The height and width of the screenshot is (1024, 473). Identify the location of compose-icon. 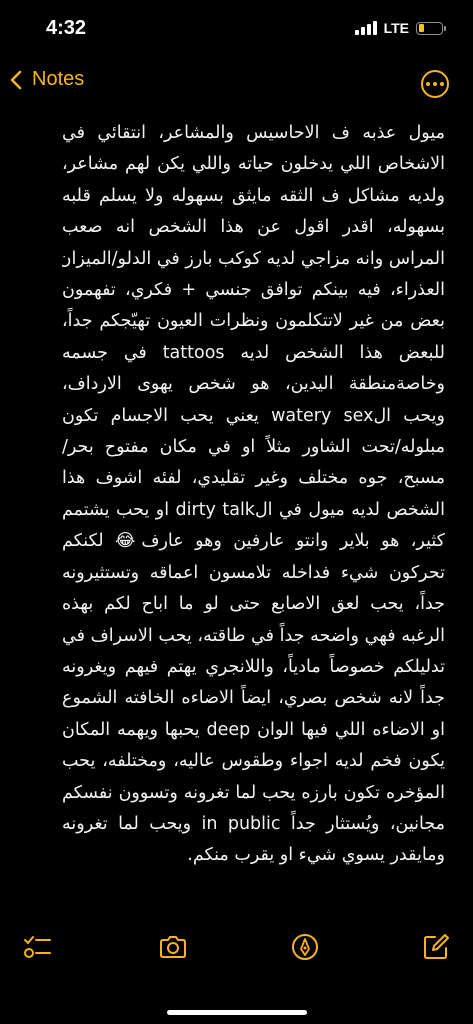
(436, 946).